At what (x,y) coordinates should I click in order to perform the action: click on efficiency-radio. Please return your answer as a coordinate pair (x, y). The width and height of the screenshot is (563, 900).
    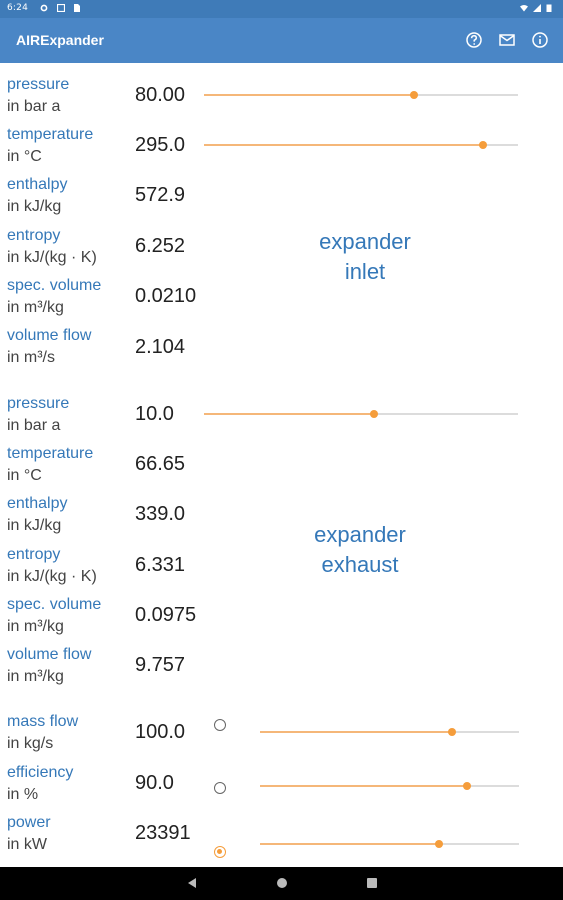
    Looking at the image, I should click on (220, 788).